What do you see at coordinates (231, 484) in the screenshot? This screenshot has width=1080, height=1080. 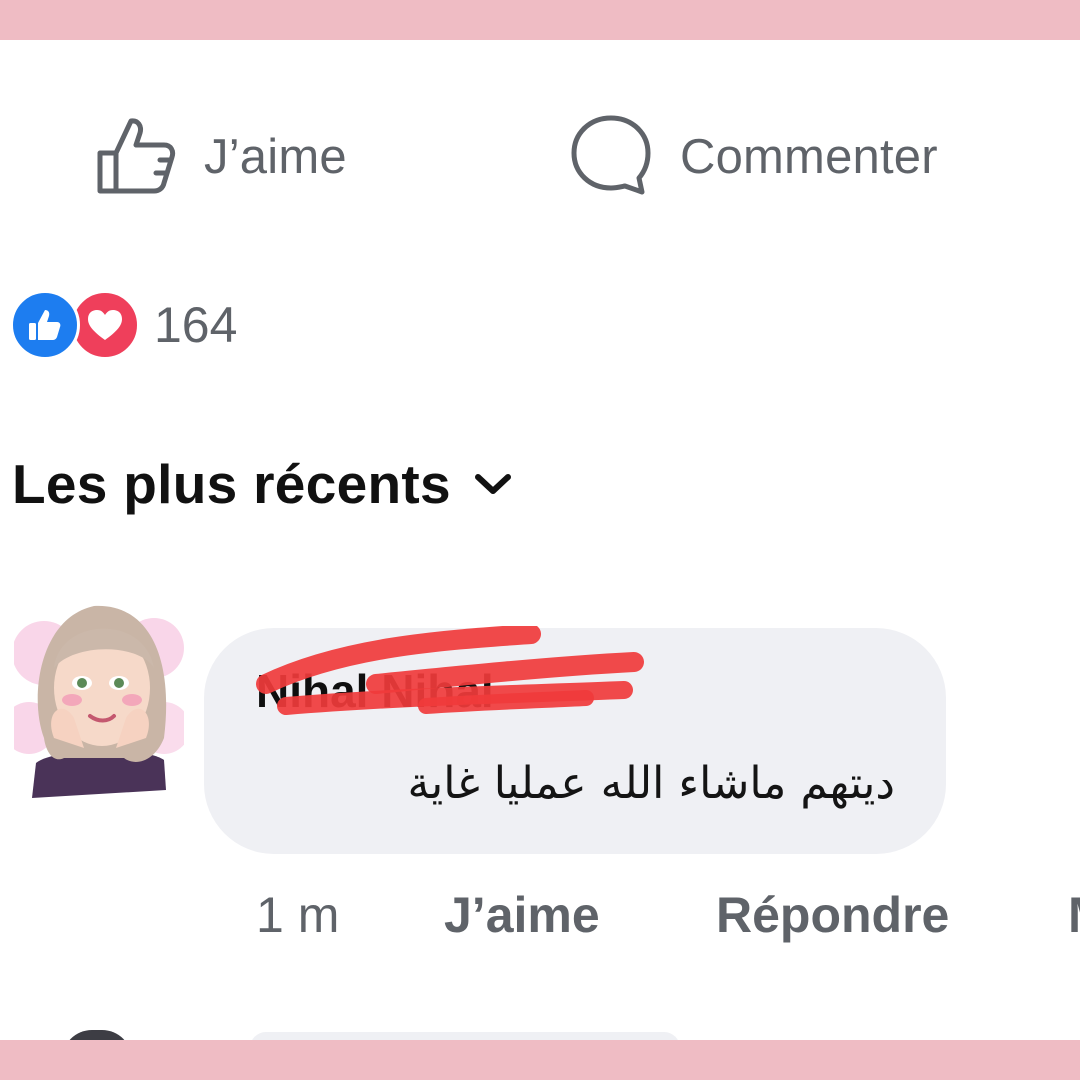 I see `sort-label: Les plus récents` at bounding box center [231, 484].